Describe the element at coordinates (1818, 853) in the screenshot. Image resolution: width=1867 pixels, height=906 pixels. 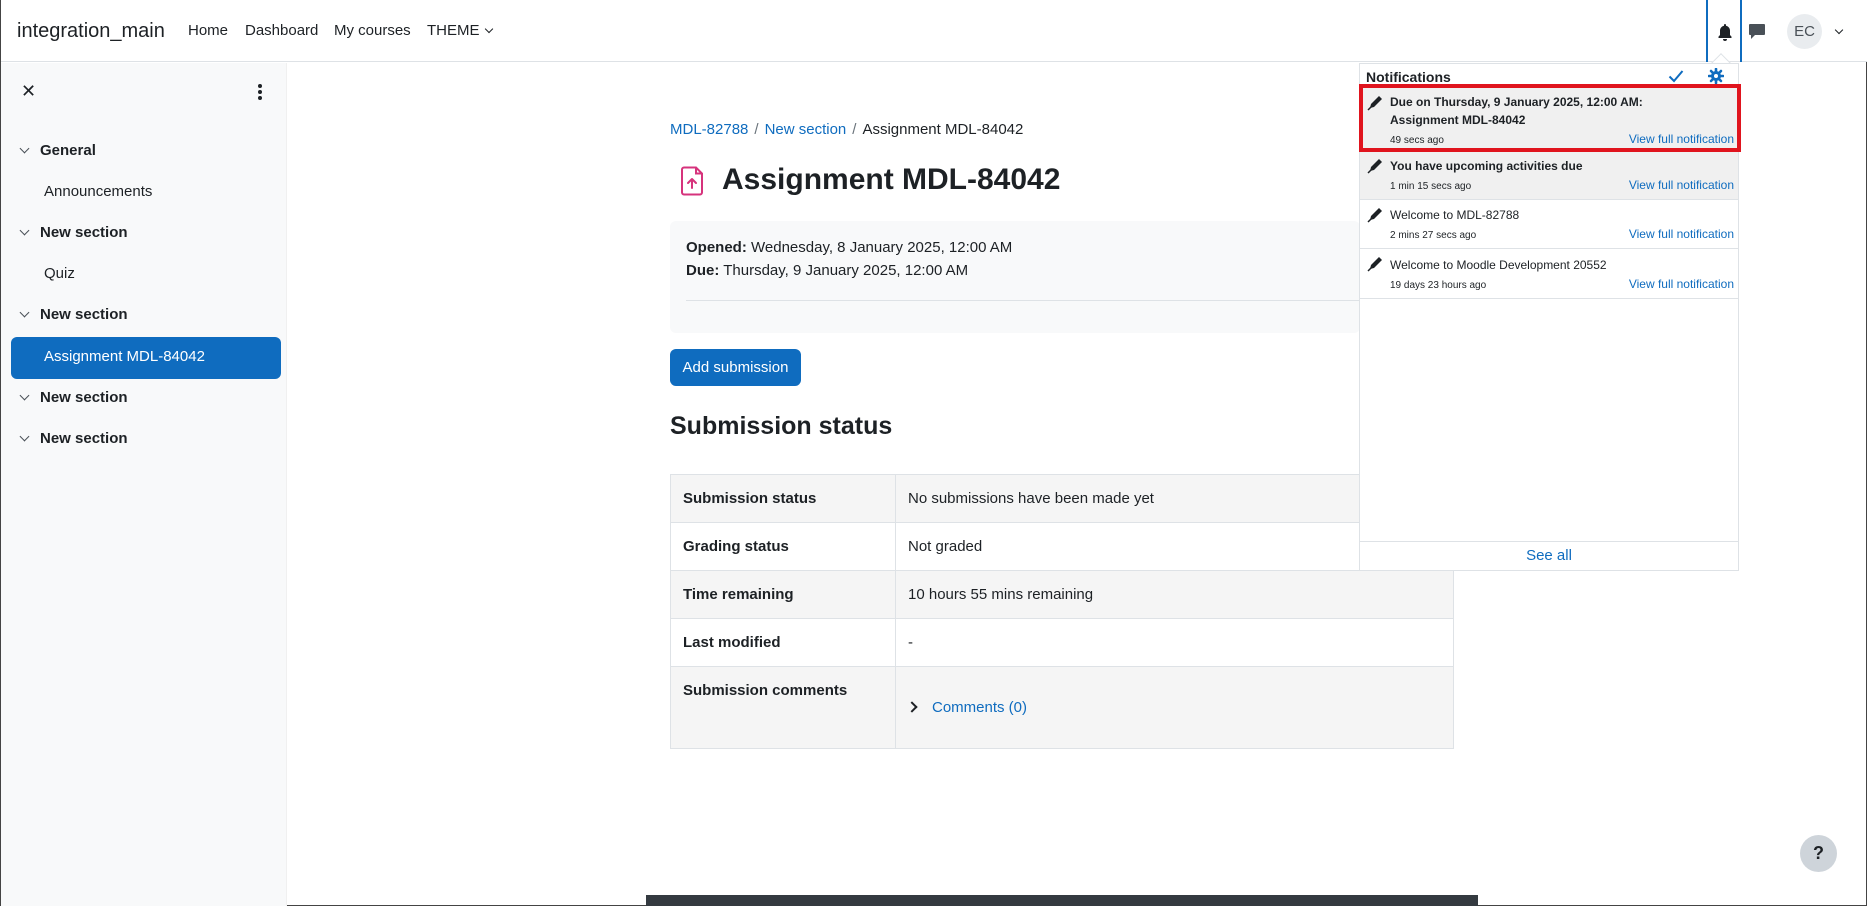
I see `help-button: ?` at that location.